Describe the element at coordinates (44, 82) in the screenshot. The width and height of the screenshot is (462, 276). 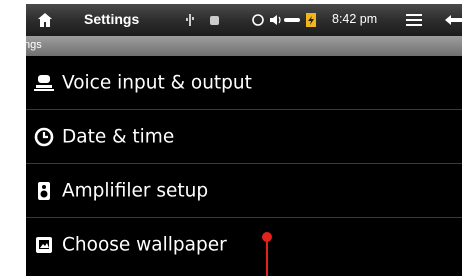
I see `voice-icon` at that location.